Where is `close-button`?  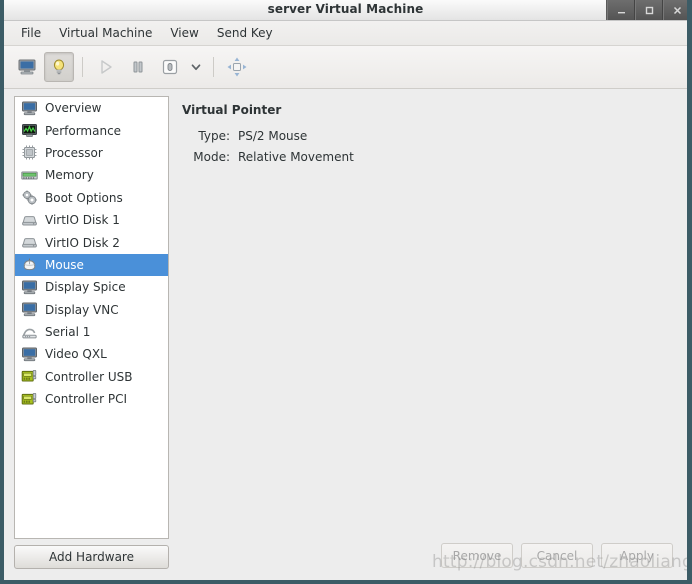
close-button is located at coordinates (675, 10).